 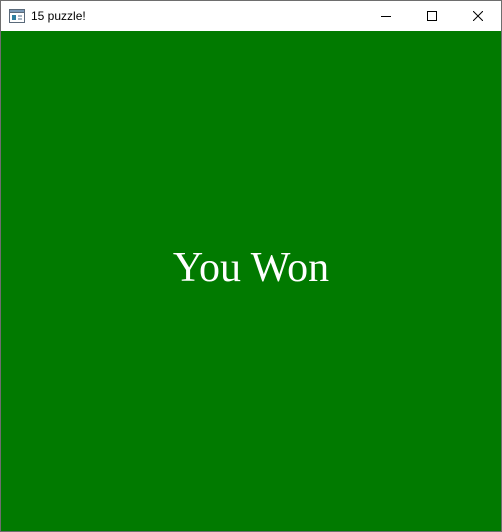 I want to click on window-title: 15 puzzle!, so click(x=58, y=16).